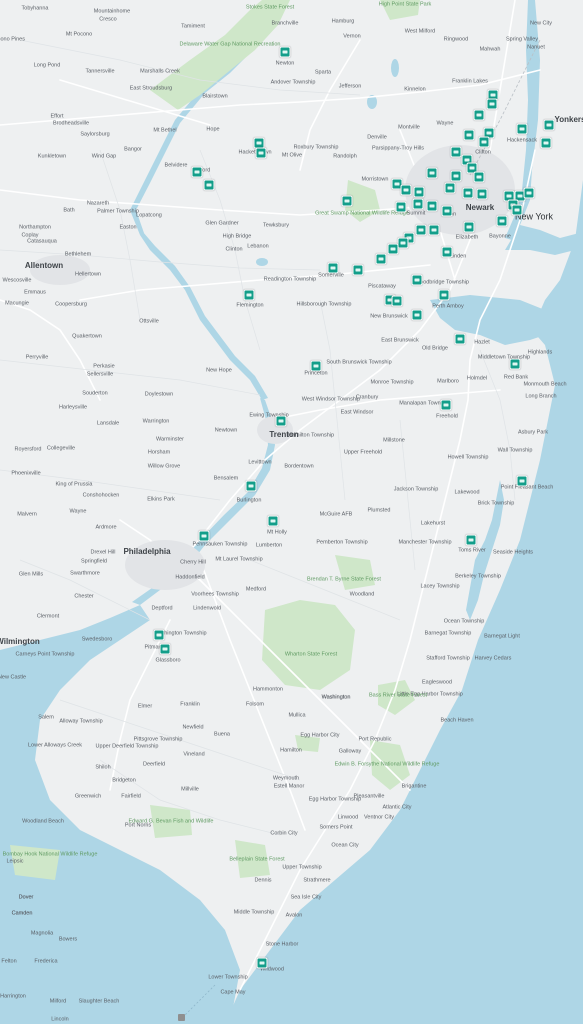 The image size is (583, 1024). What do you see at coordinates (165, 130) in the screenshot?
I see `map-label: Mt Bethel` at bounding box center [165, 130].